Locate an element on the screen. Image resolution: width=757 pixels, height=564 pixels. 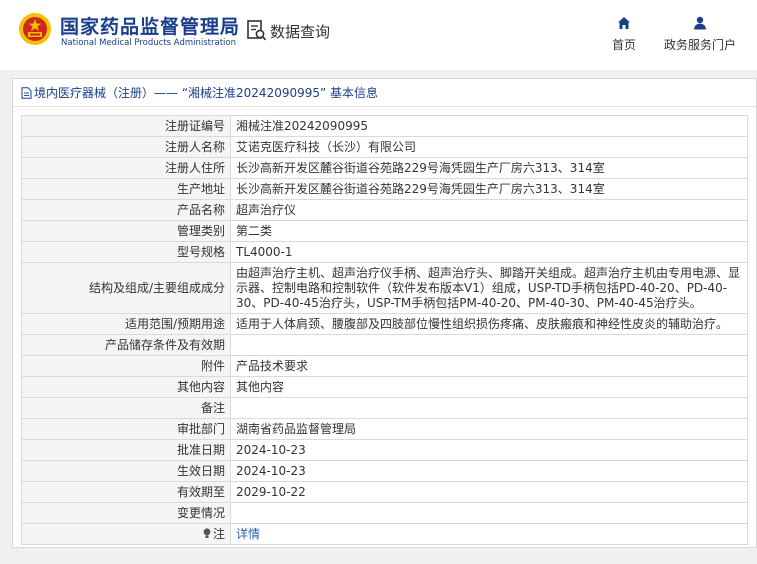
table-row: 管理类别 第二类 is located at coordinates (384, 231).